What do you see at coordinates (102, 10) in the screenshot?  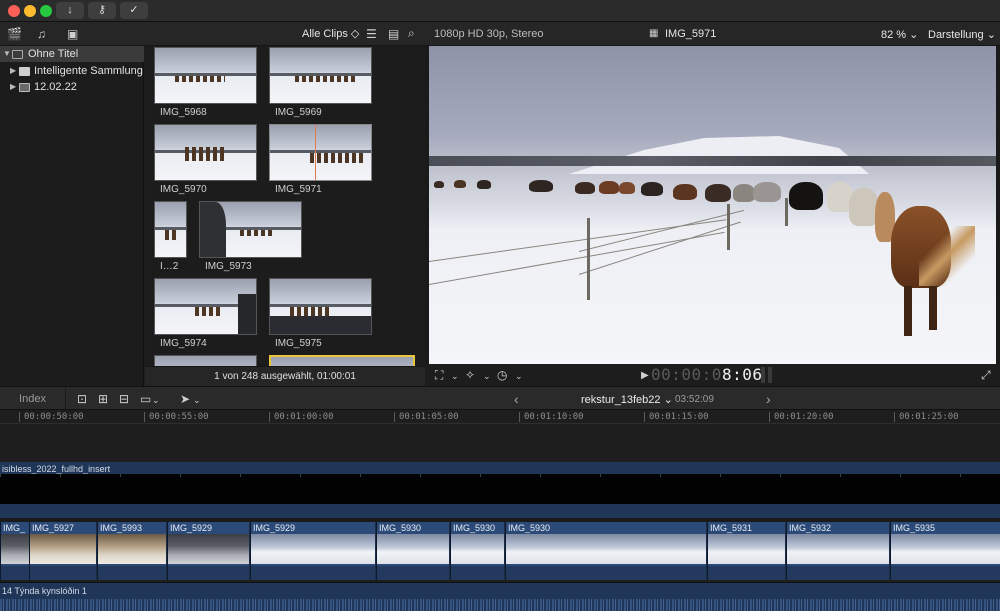 I see `keywords-button: ⚷` at bounding box center [102, 10].